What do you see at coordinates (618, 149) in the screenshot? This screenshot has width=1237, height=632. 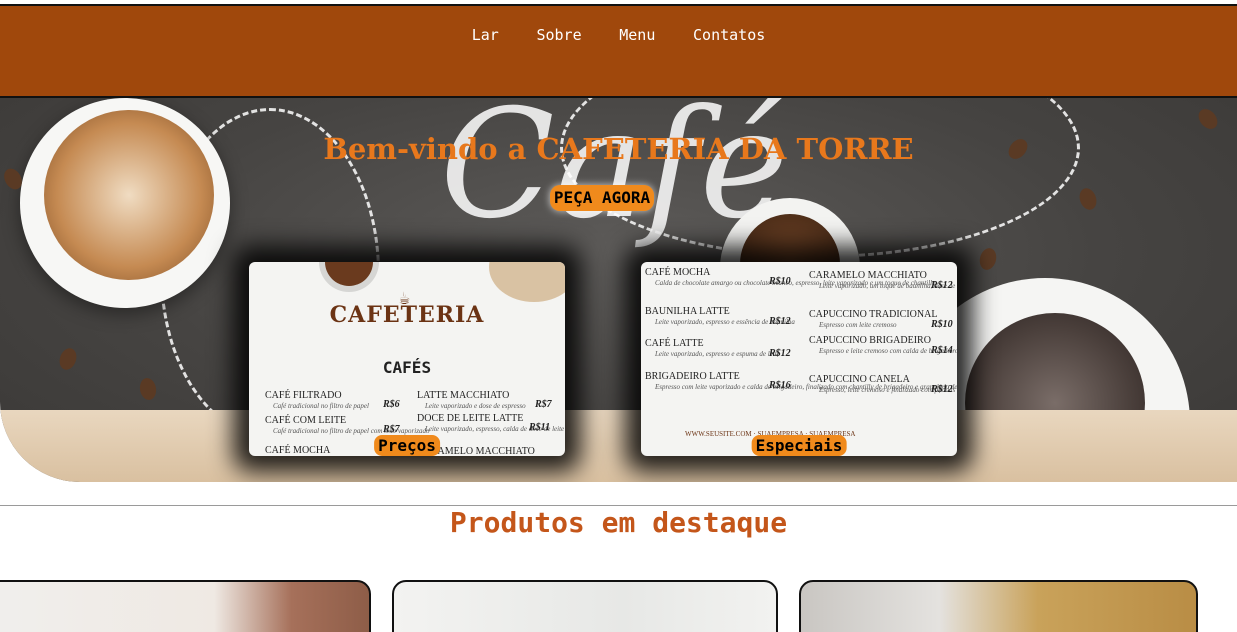 I see `hero-title: Bem-vindo a CAFETERIA DA TORRE` at bounding box center [618, 149].